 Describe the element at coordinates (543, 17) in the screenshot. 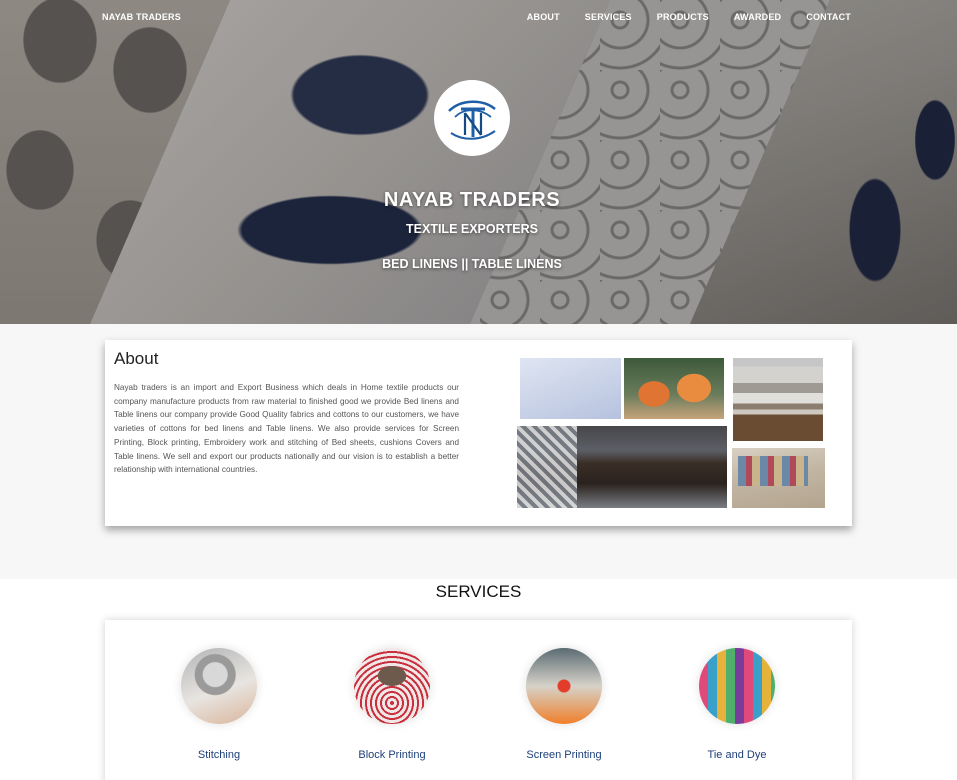

I see `nav-about: ABOUT` at that location.